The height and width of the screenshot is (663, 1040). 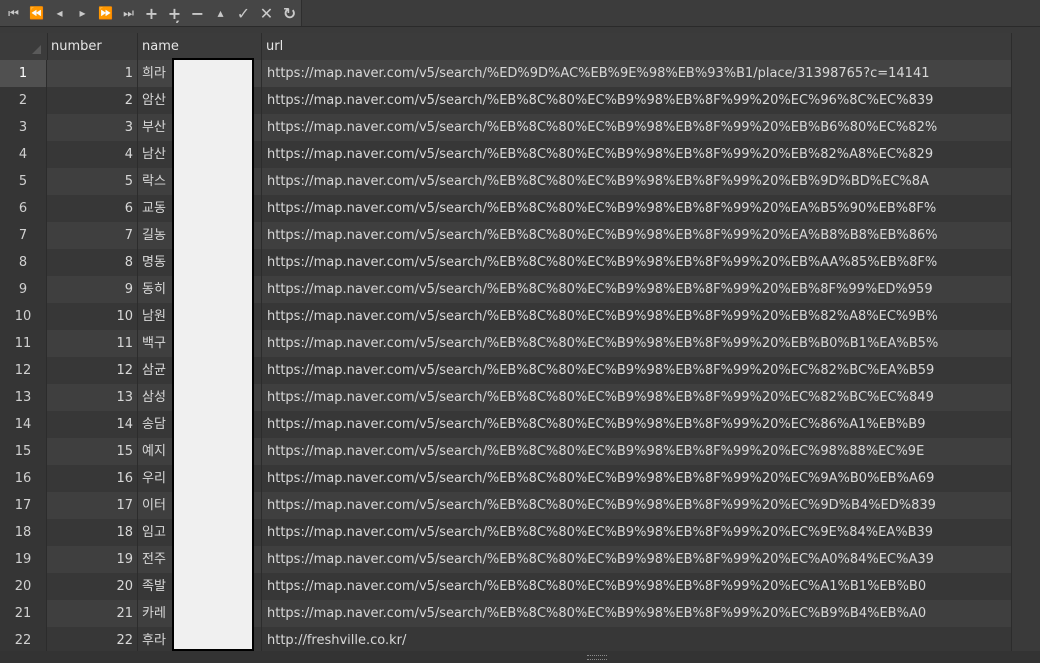 I want to click on cell-number: 19, so click(x=92, y=559).